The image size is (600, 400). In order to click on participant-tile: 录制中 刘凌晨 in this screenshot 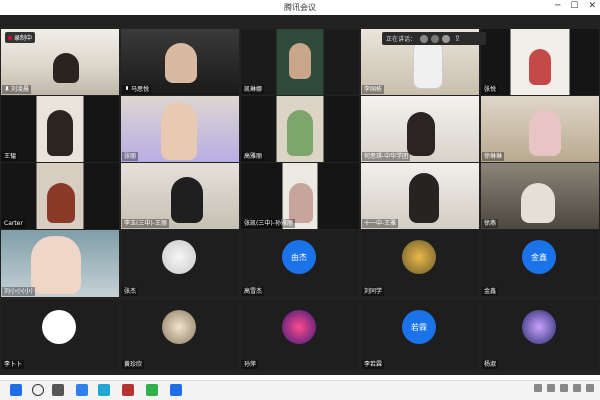, I will do `click(60, 62)`.